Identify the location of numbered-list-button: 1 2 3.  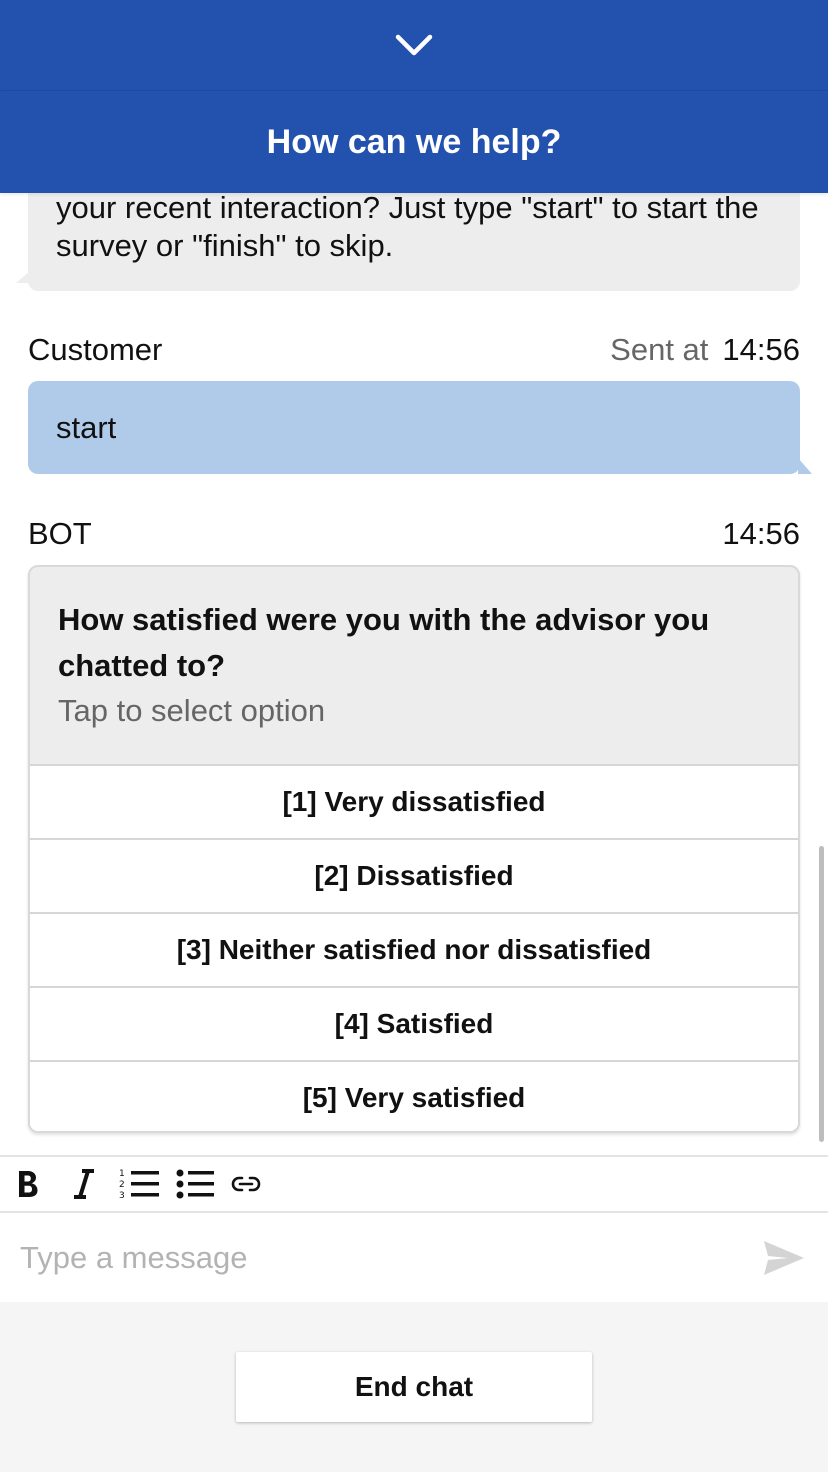
(140, 1184).